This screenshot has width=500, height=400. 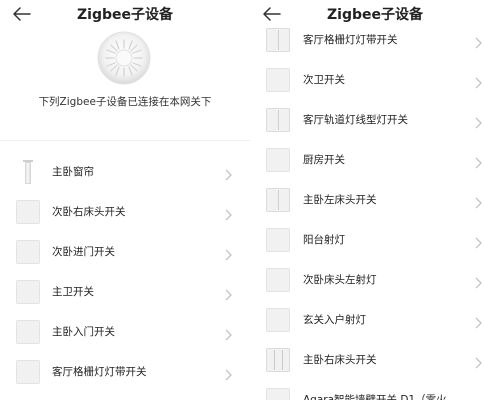 What do you see at coordinates (375, 240) in the screenshot?
I see `device-row: 阳台射灯` at bounding box center [375, 240].